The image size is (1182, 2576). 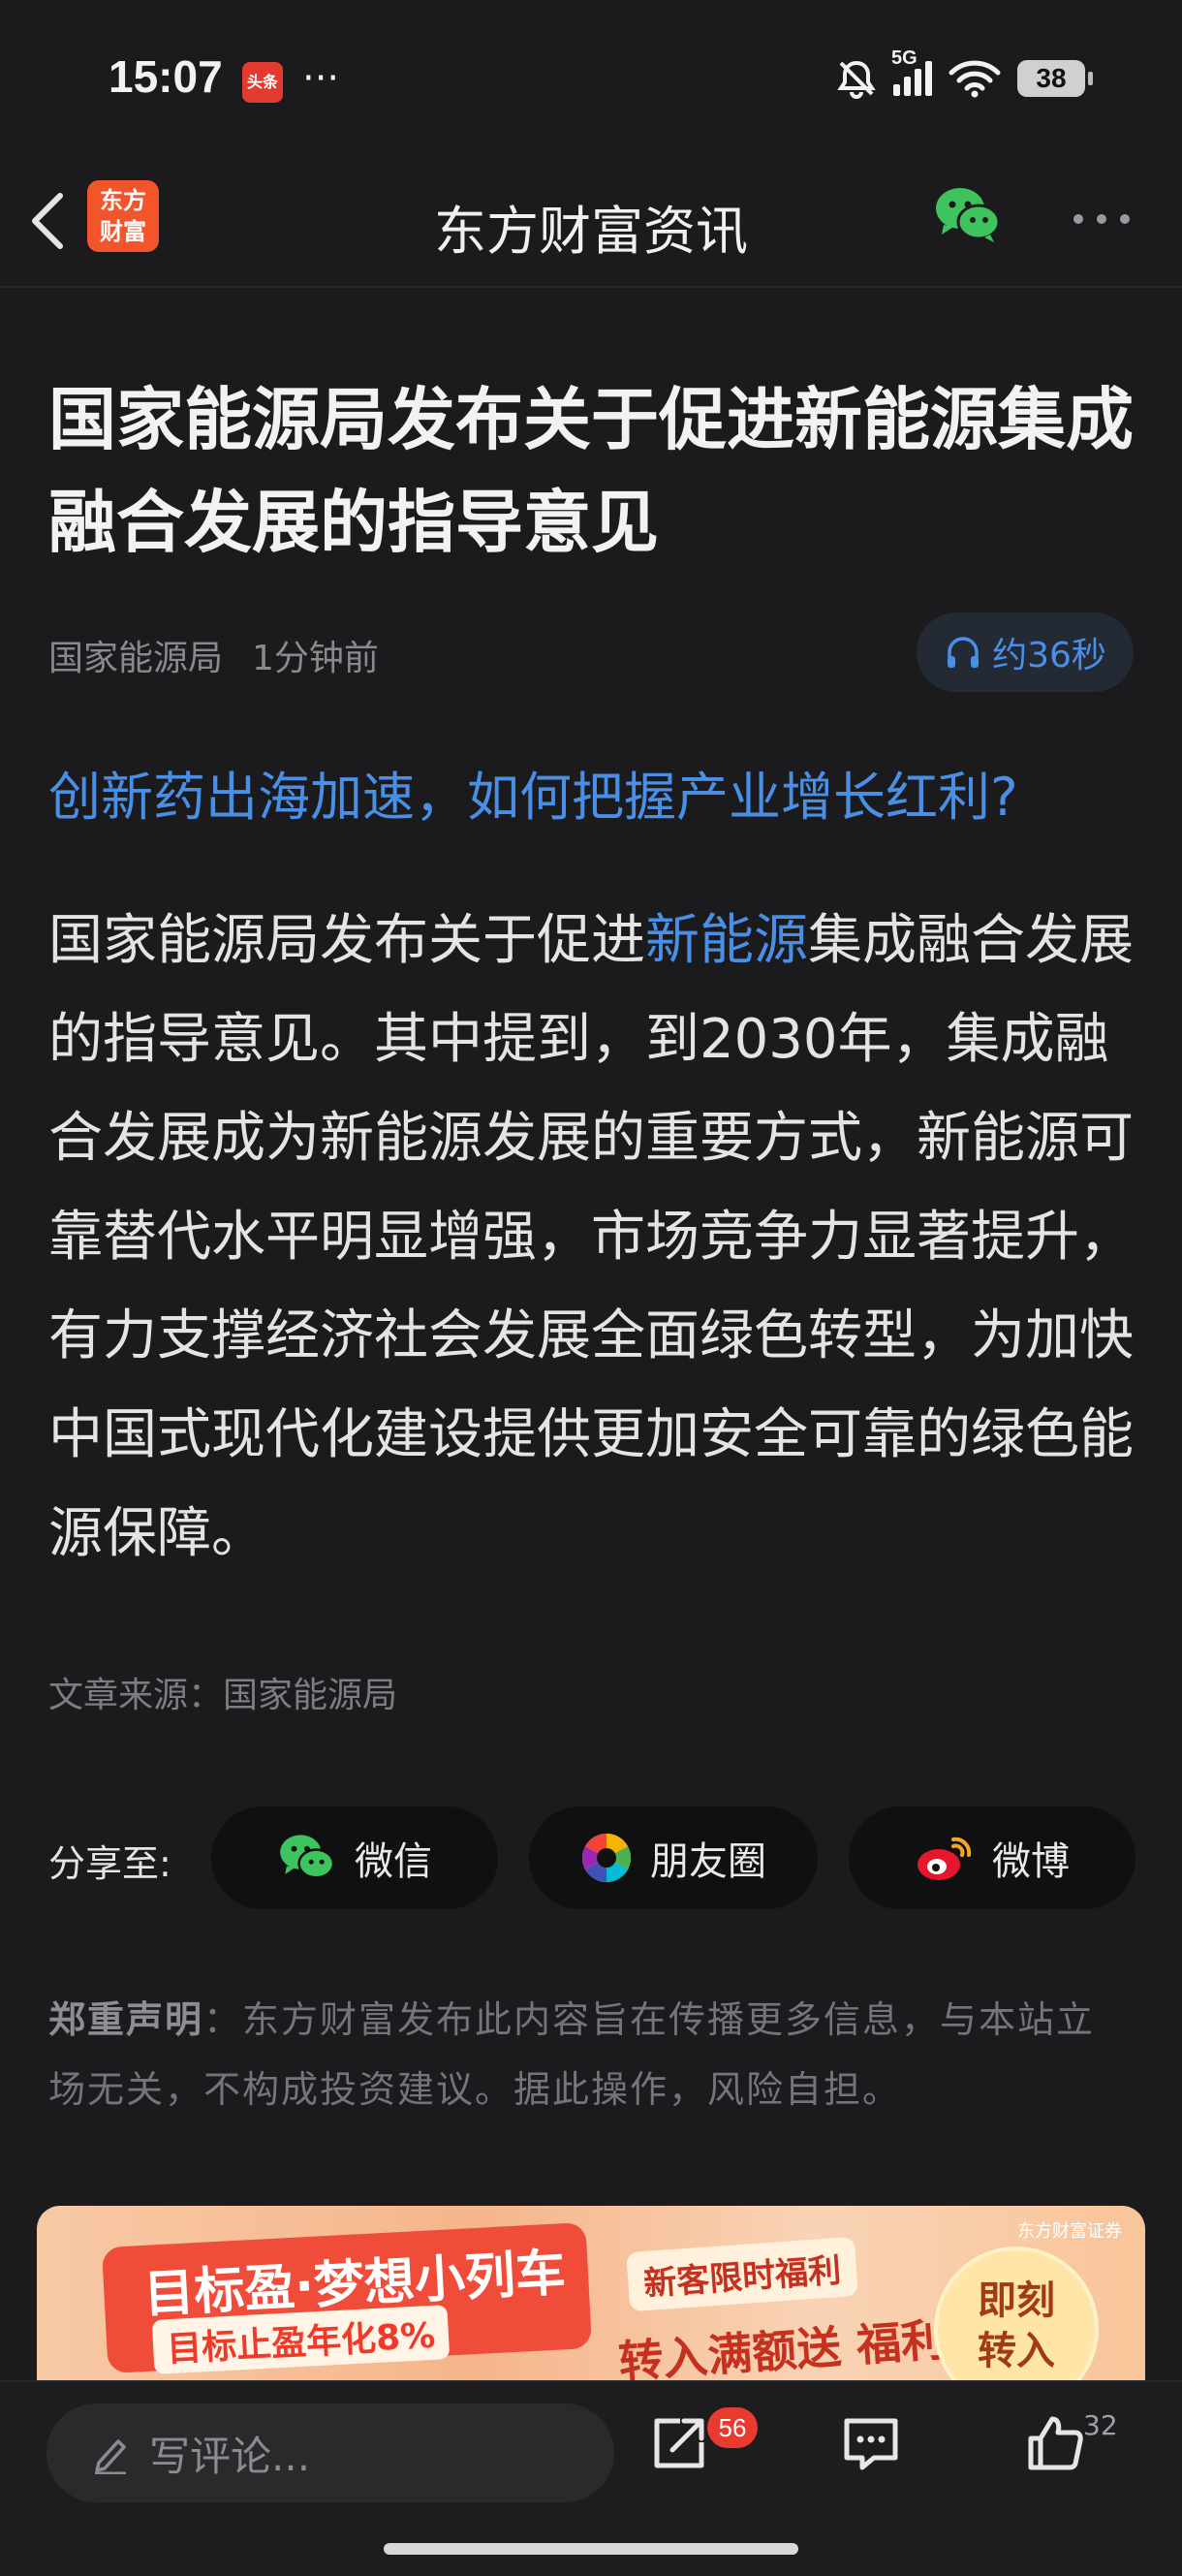 What do you see at coordinates (945, 1858) in the screenshot?
I see `weibo-icon` at bounding box center [945, 1858].